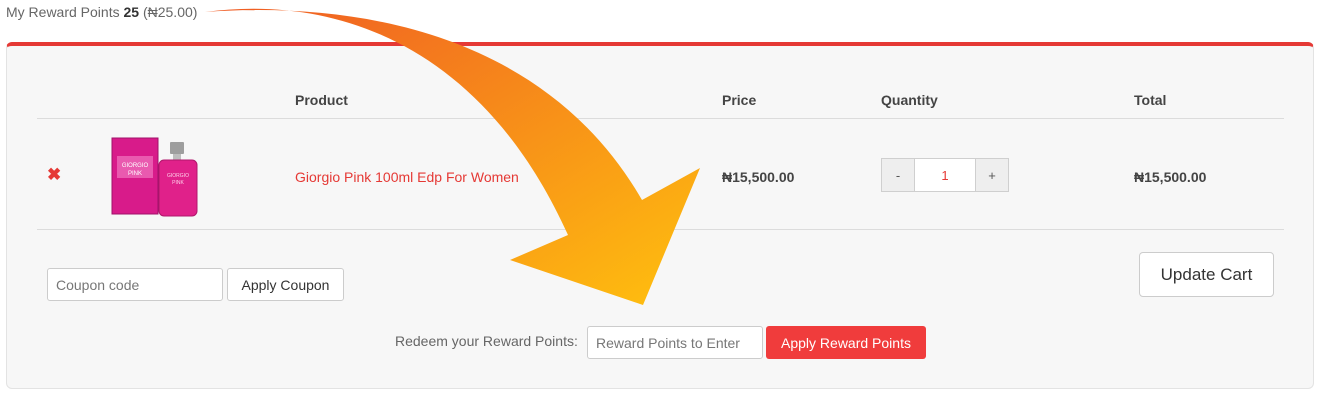 The image size is (1321, 403). Describe the element at coordinates (131, 12) in the screenshot. I see `reward-points-count: 25` at that location.